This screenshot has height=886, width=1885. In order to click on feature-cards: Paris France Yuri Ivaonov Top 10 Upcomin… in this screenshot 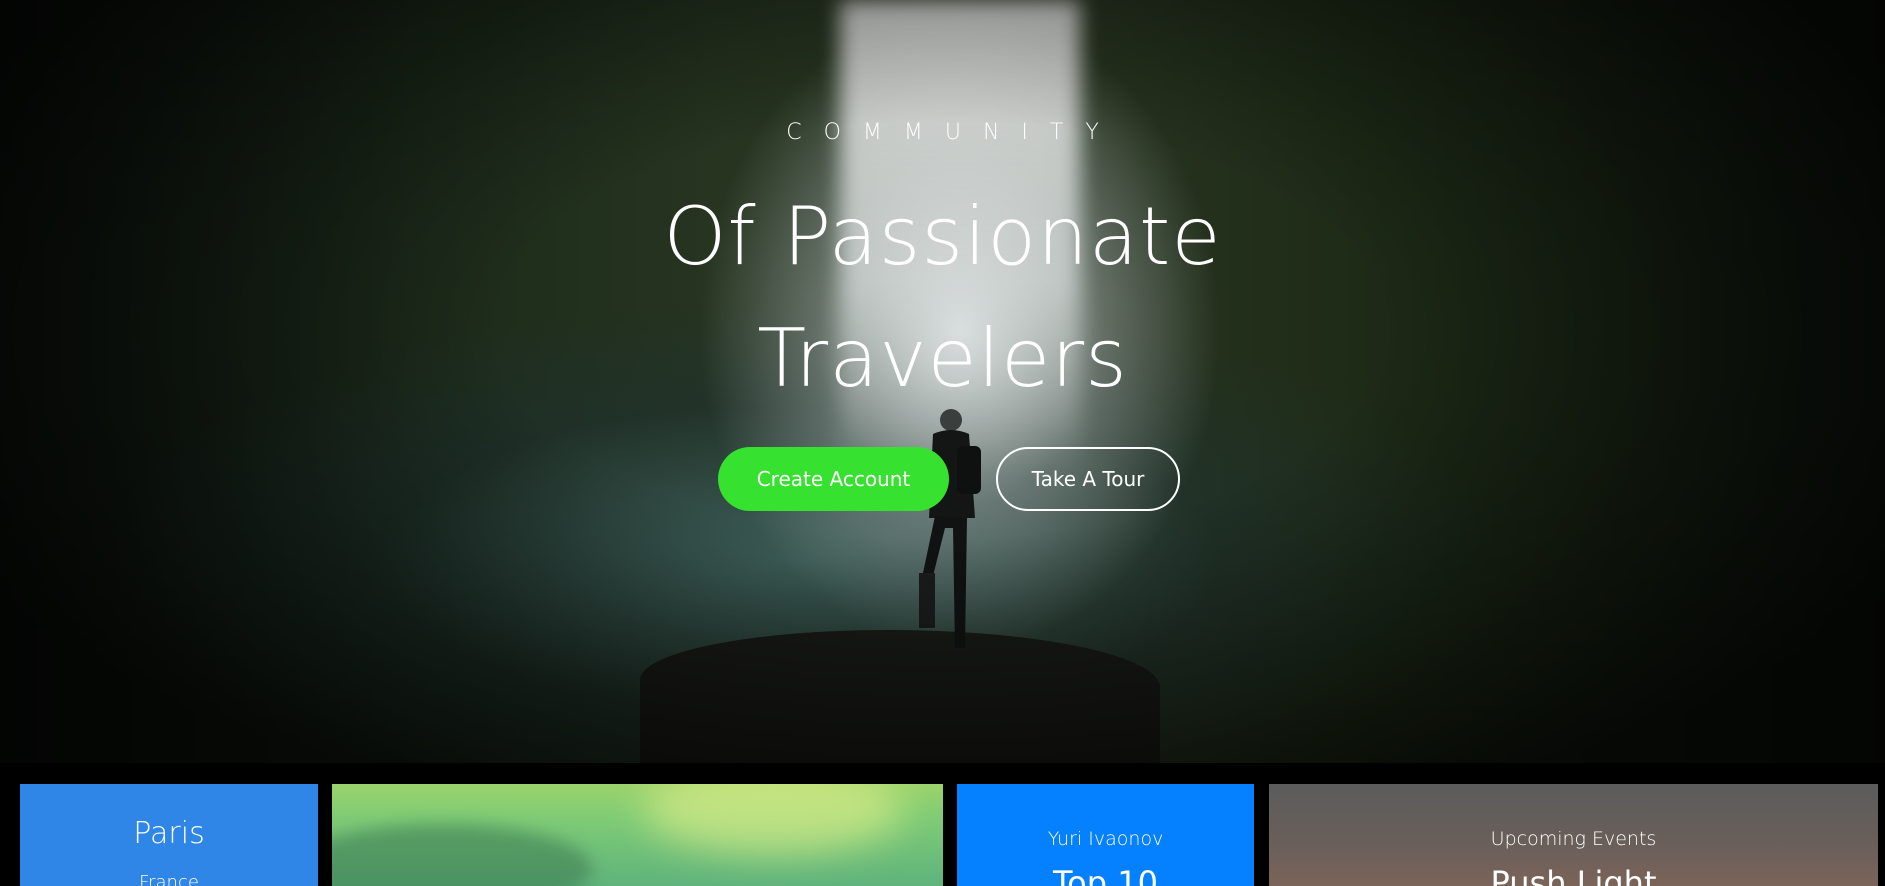, I will do `click(942, 835)`.